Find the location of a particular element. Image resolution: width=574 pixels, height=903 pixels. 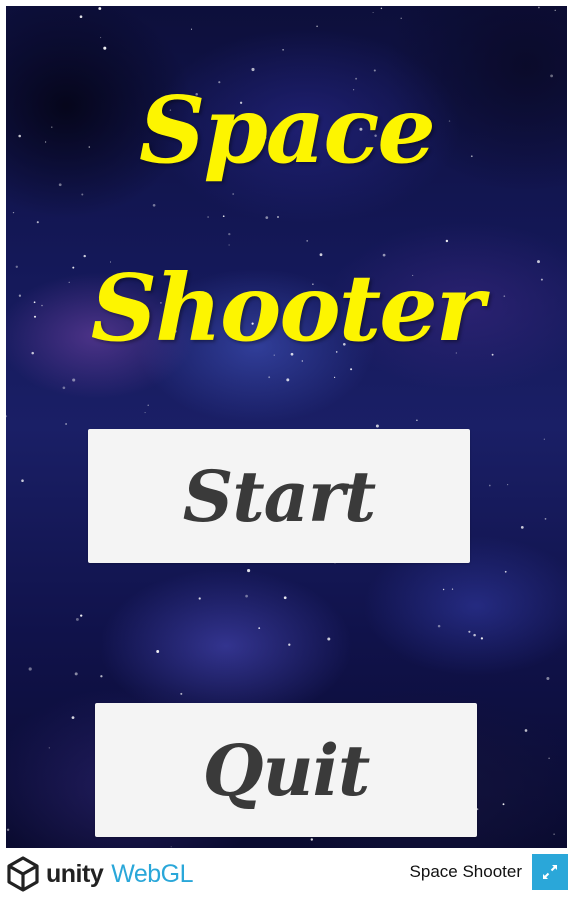

fullscreen-button is located at coordinates (550, 872).